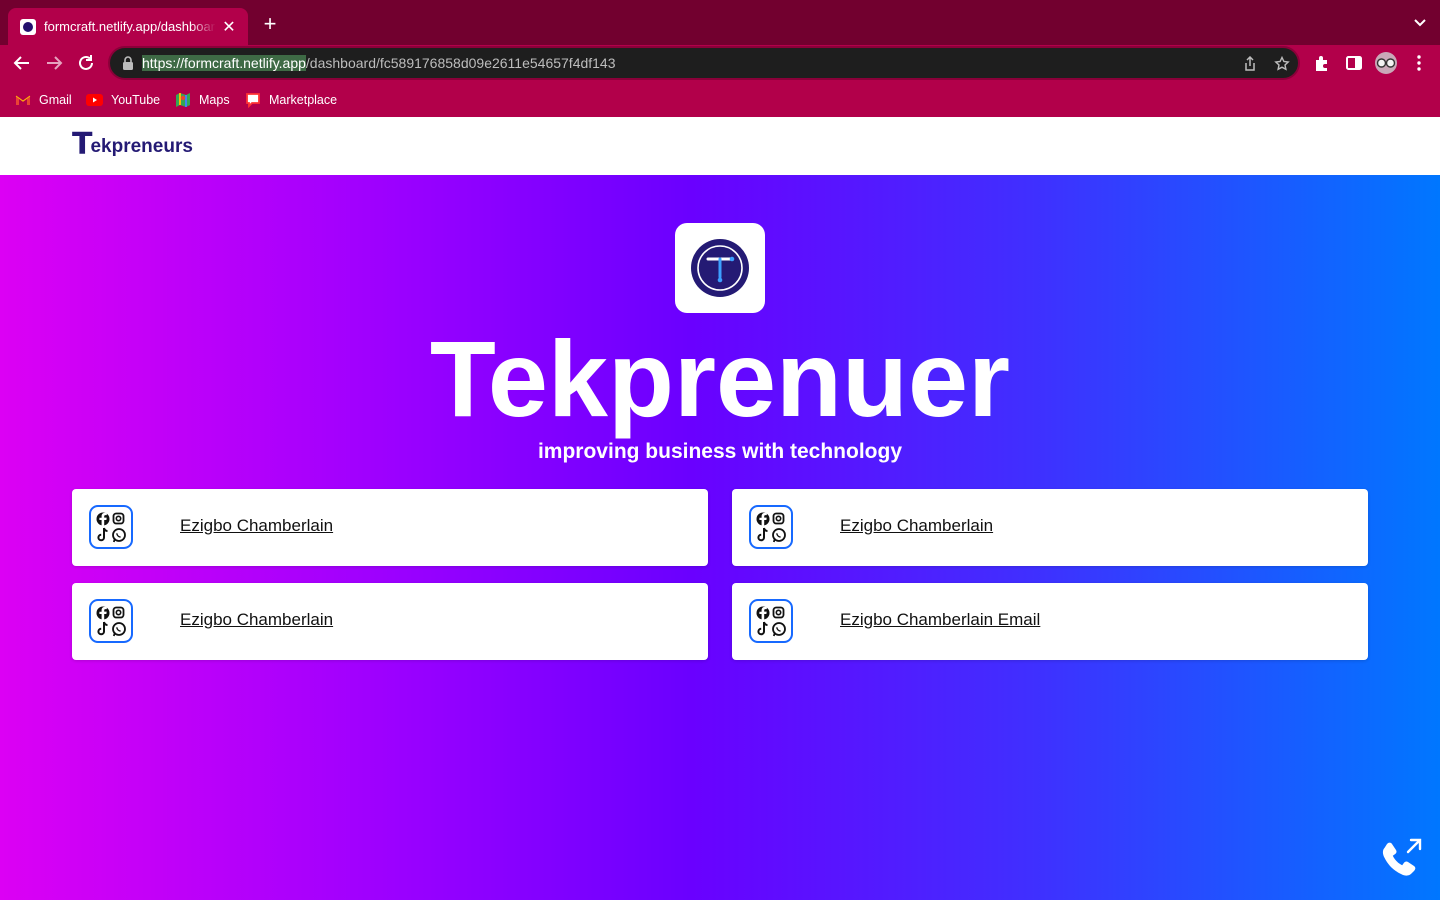  I want to click on side-panel-icon, so click(1354, 63).